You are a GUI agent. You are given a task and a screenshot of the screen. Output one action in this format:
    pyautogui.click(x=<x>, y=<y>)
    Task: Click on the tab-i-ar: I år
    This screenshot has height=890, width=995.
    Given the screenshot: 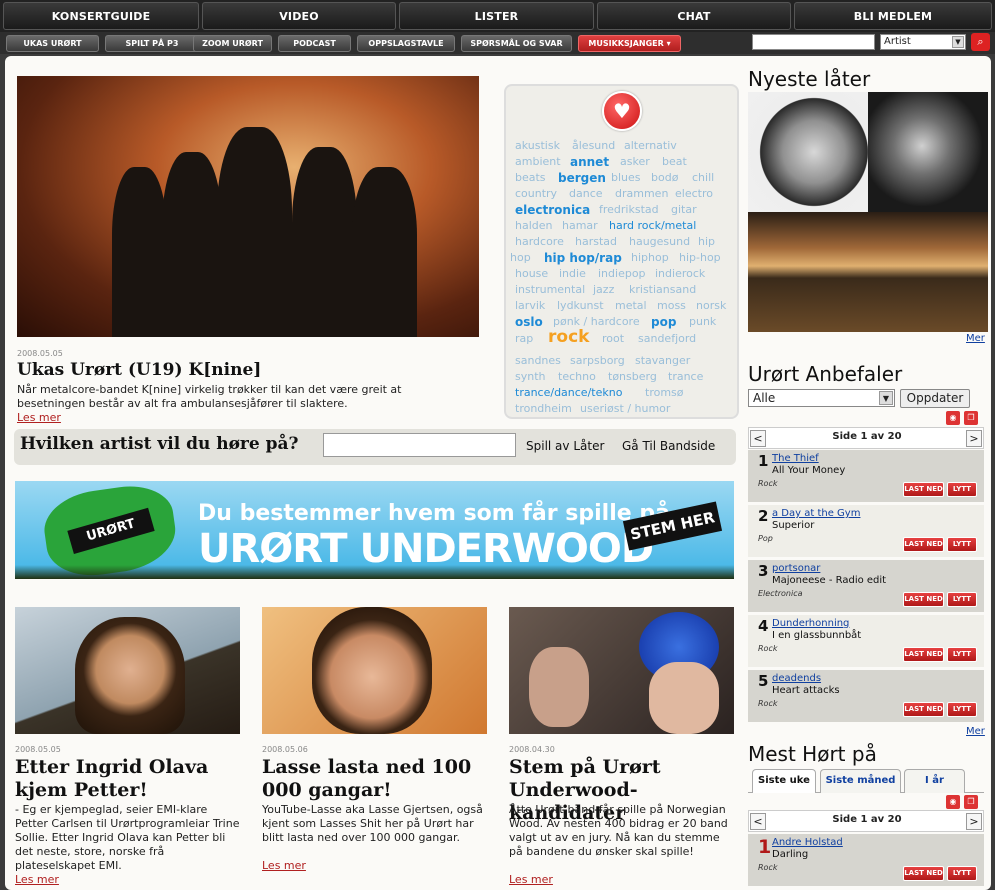 What is the action you would take?
    pyautogui.click(x=934, y=781)
    